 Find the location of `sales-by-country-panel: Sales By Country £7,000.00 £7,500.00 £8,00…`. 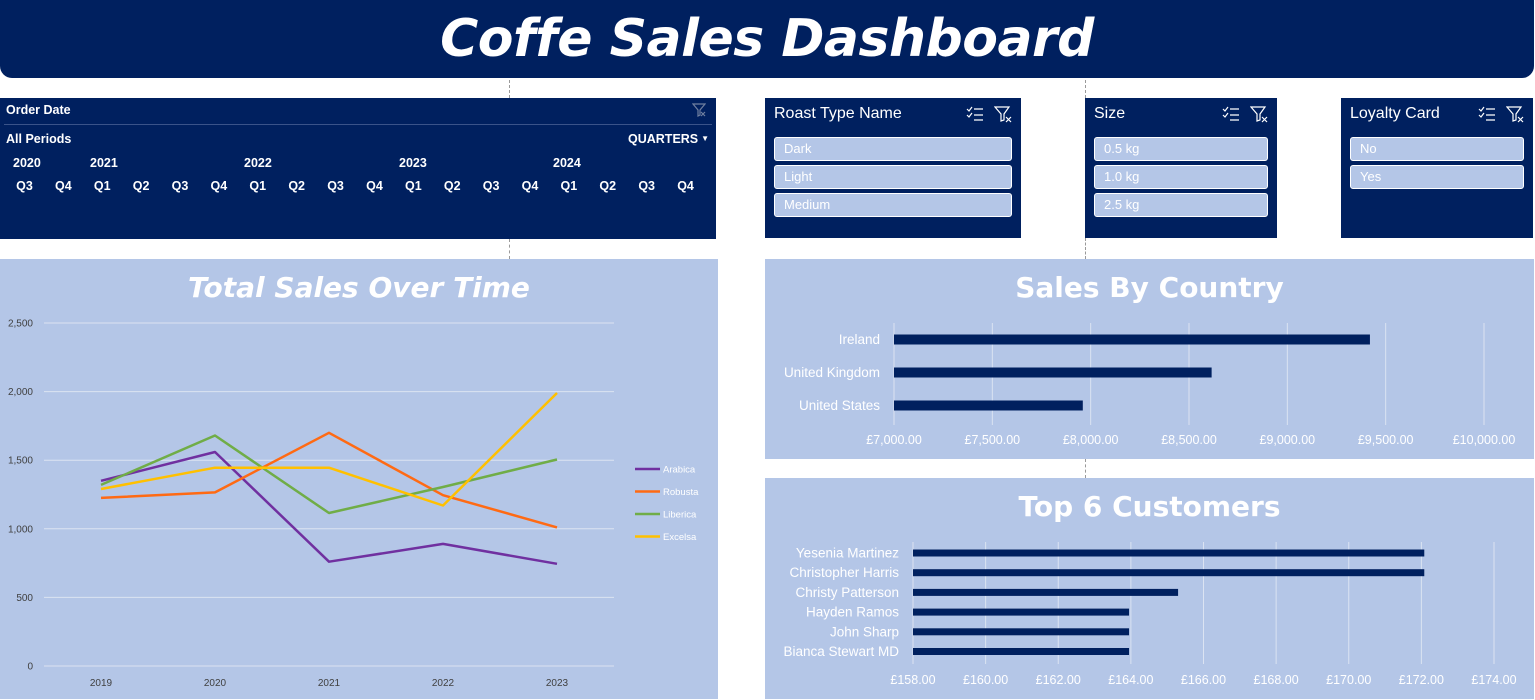

sales-by-country-panel: Sales By Country £7,000.00 £7,500.00 £8,00… is located at coordinates (1149, 359).